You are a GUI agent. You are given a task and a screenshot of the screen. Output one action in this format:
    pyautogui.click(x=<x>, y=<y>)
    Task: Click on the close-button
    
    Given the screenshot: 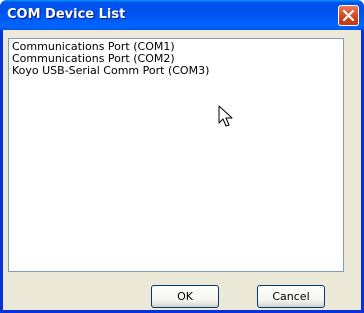 What is the action you would take?
    pyautogui.click(x=348, y=15)
    